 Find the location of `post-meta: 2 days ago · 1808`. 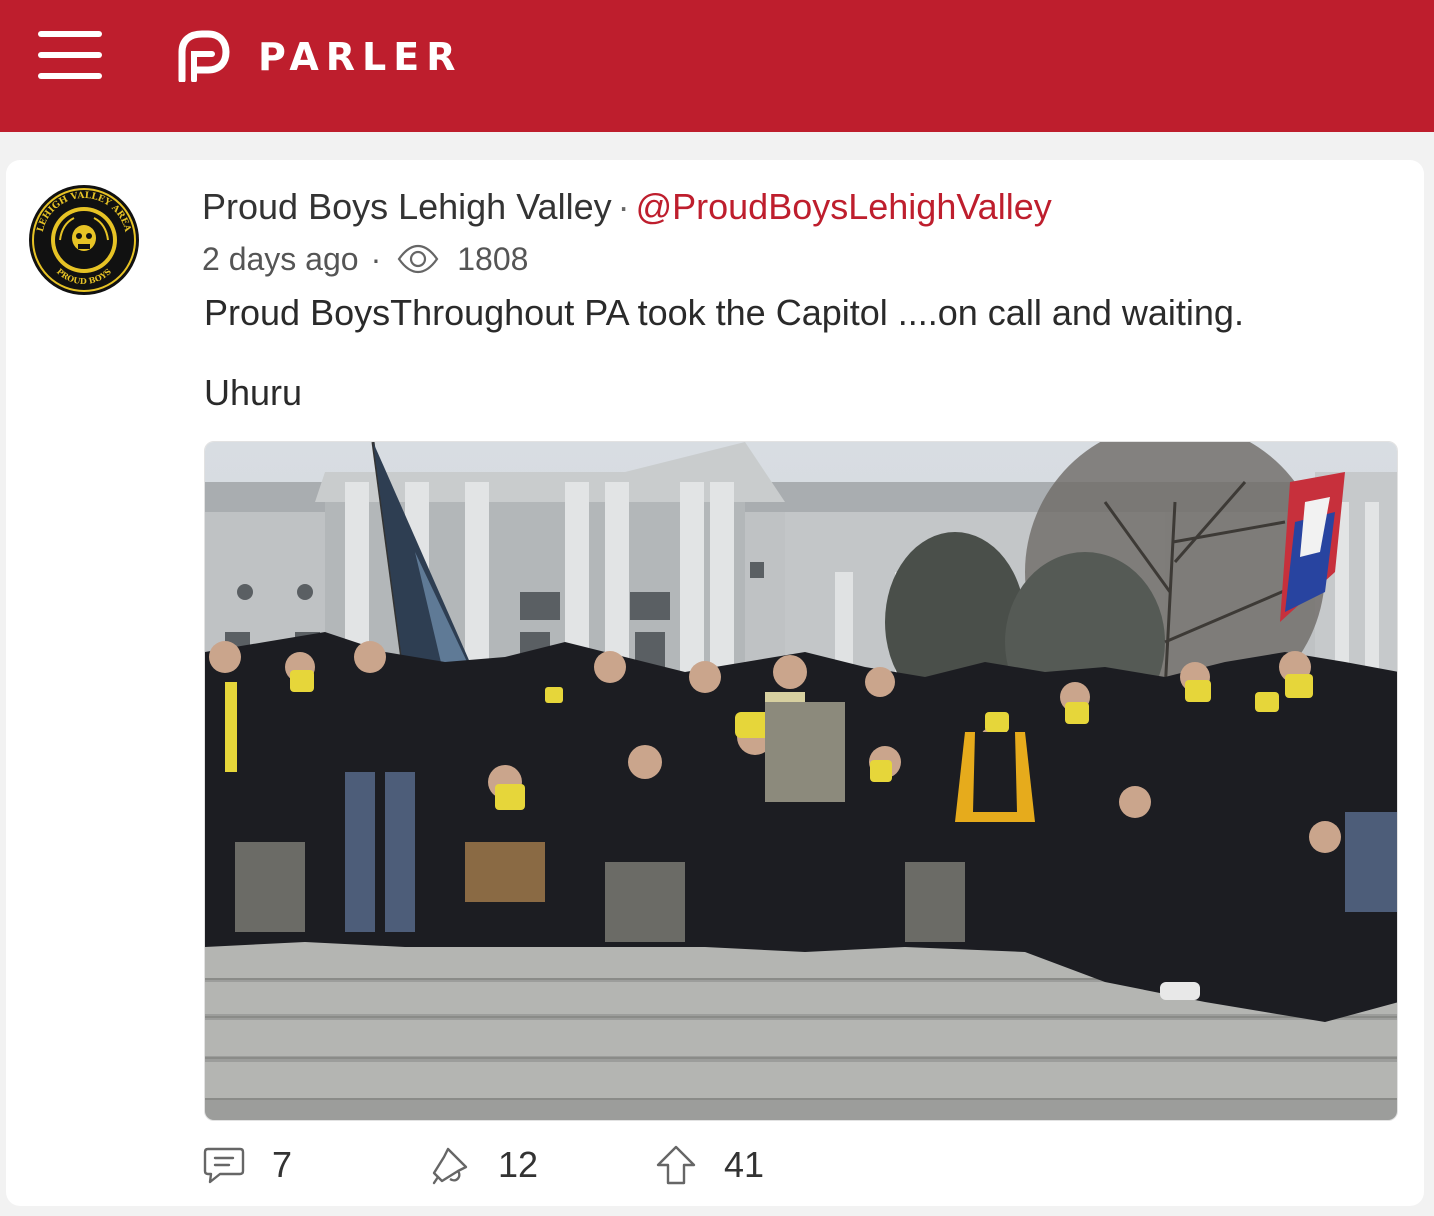

post-meta: 2 days ago · 1808 is located at coordinates (365, 259).